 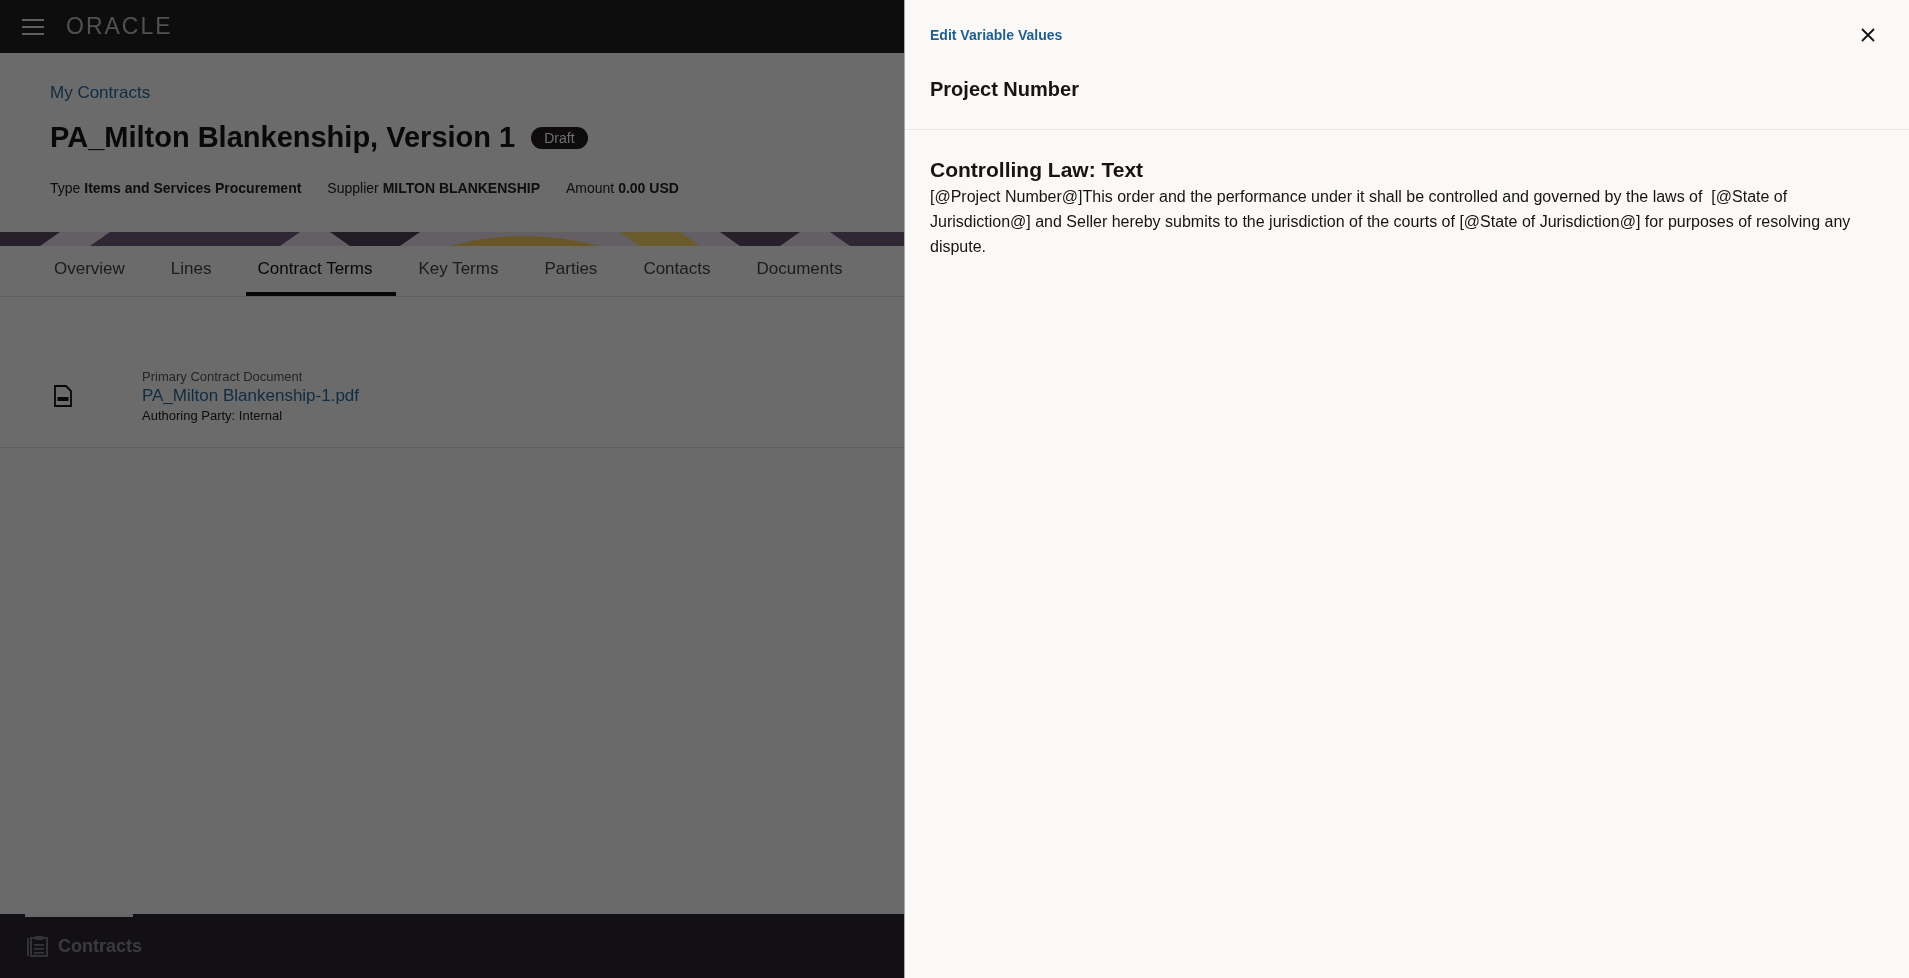 I want to click on meta-field: Type Items and Services Procurement, so click(x=176, y=188).